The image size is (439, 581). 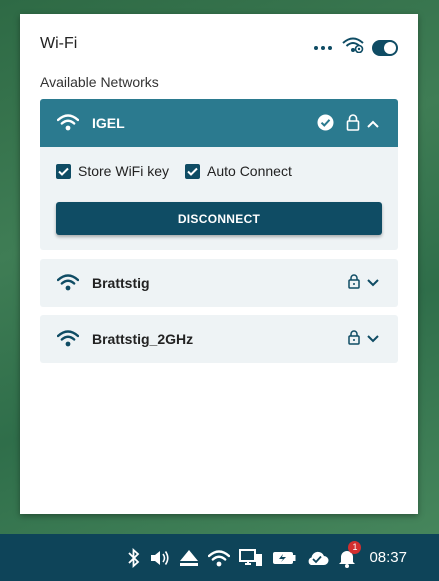 I want to click on battery-icon, so click(x=284, y=558).